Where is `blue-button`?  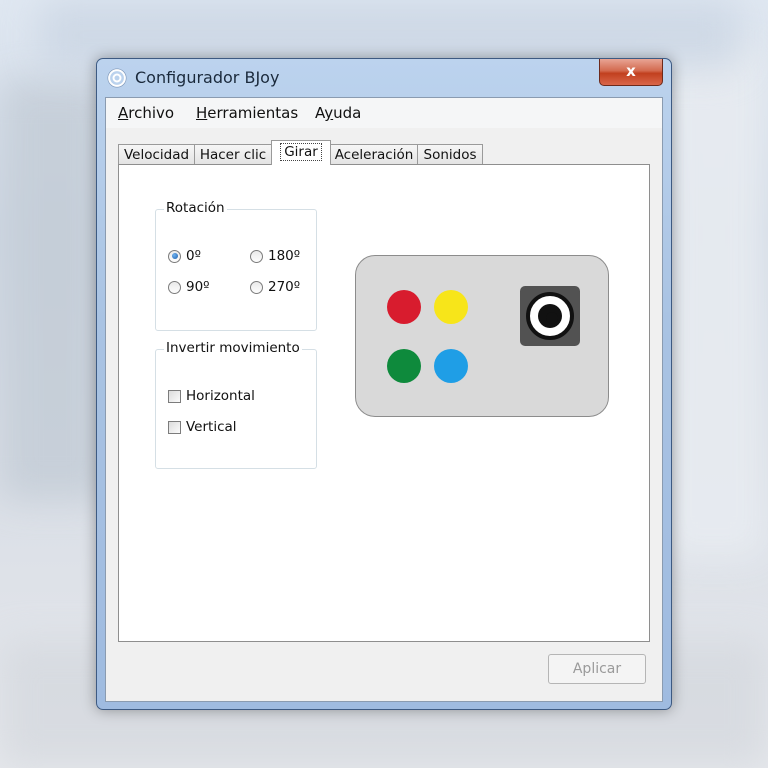 blue-button is located at coordinates (451, 366).